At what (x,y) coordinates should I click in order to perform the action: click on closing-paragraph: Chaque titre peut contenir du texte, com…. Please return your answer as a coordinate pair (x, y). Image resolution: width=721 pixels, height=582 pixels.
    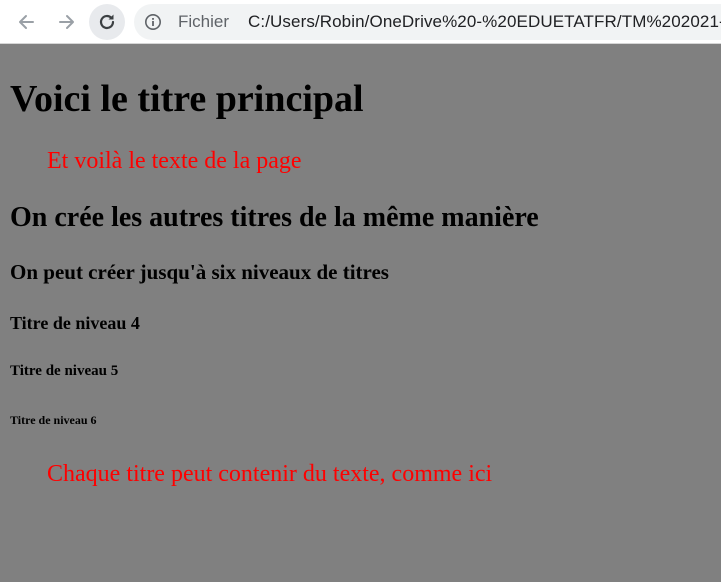
    Looking at the image, I should click on (270, 474).